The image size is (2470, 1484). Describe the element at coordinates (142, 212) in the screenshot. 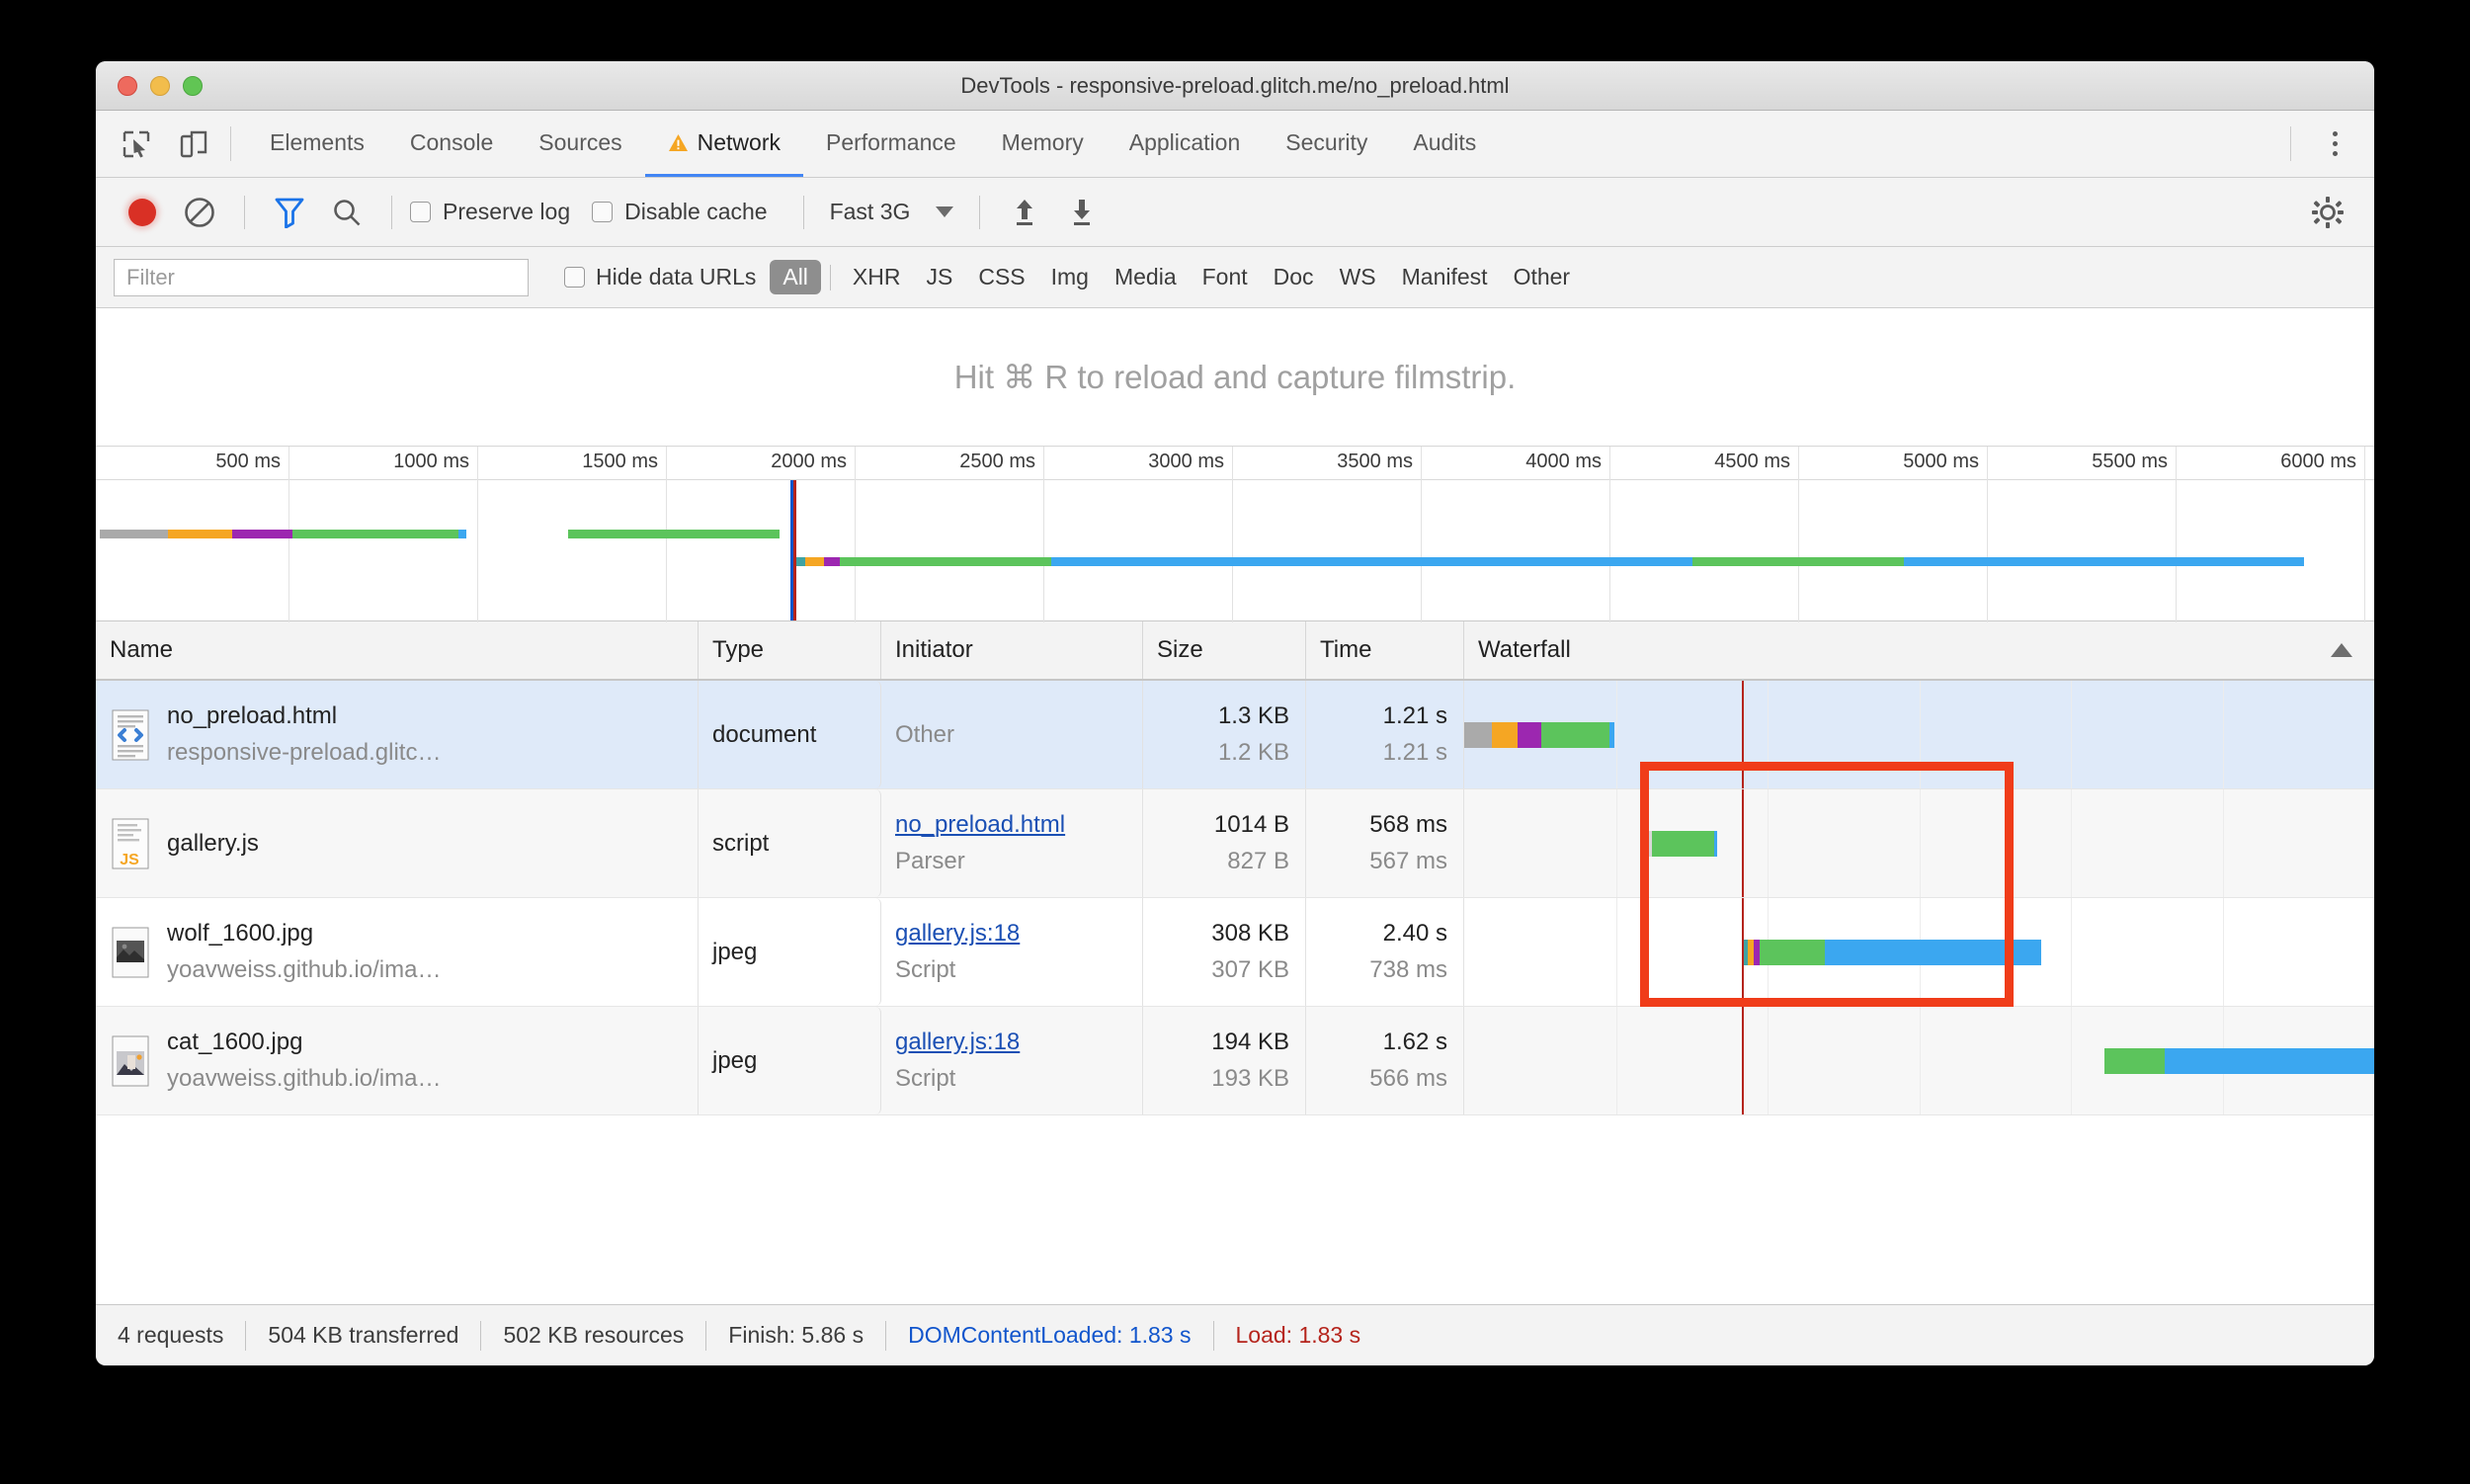

I see `record-button` at that location.